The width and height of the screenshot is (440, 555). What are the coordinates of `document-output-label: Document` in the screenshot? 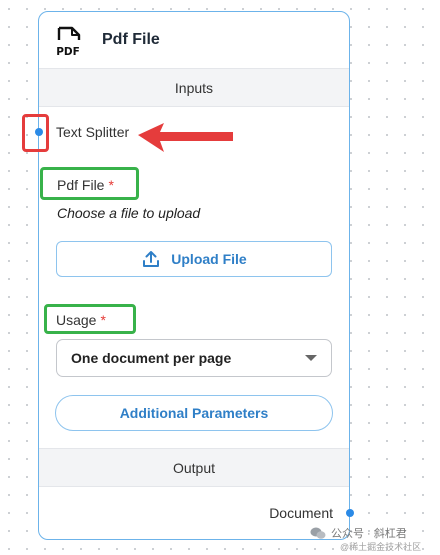 It's located at (301, 513).